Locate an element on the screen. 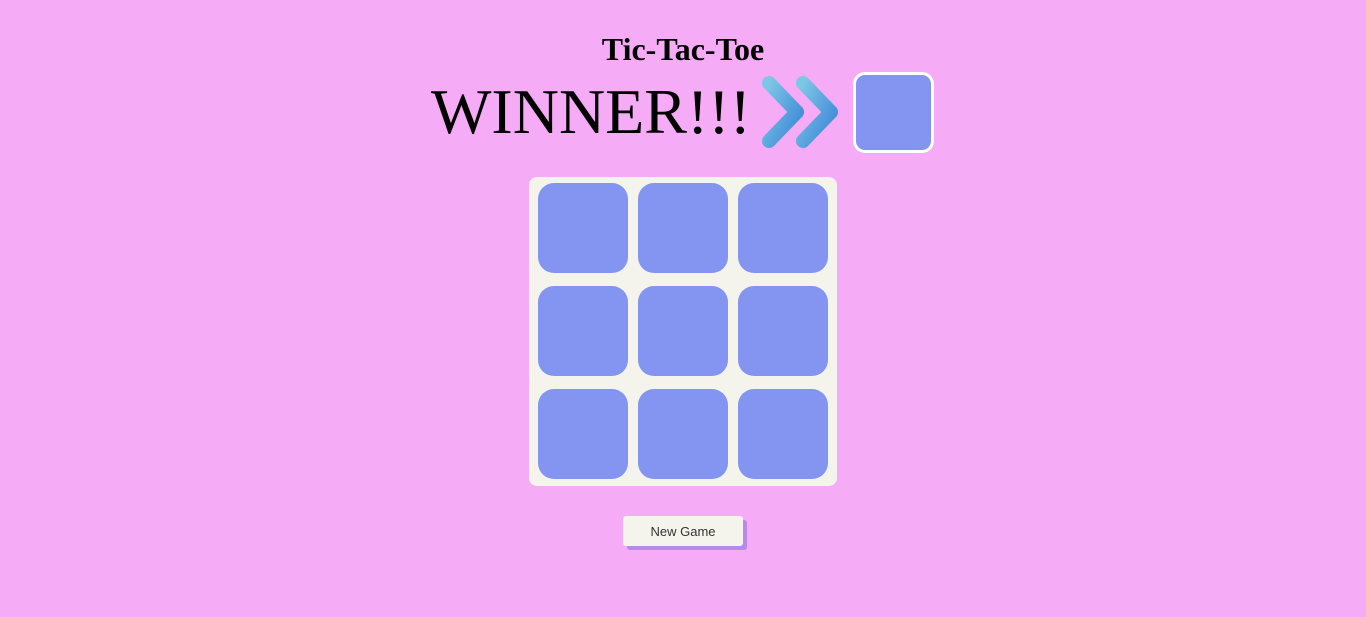  page-title: Tic-Tac-Toe is located at coordinates (683, 49).